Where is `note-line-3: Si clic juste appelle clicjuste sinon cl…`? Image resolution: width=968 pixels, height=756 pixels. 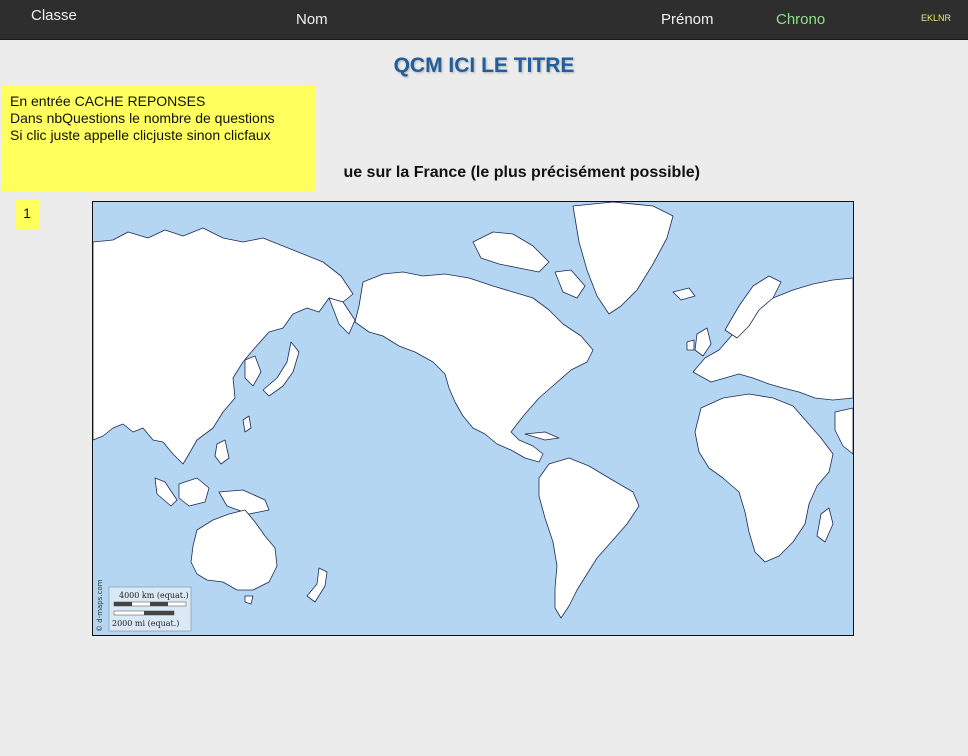 note-line-3: Si clic juste appelle clicjuste sinon cl… is located at coordinates (140, 135).